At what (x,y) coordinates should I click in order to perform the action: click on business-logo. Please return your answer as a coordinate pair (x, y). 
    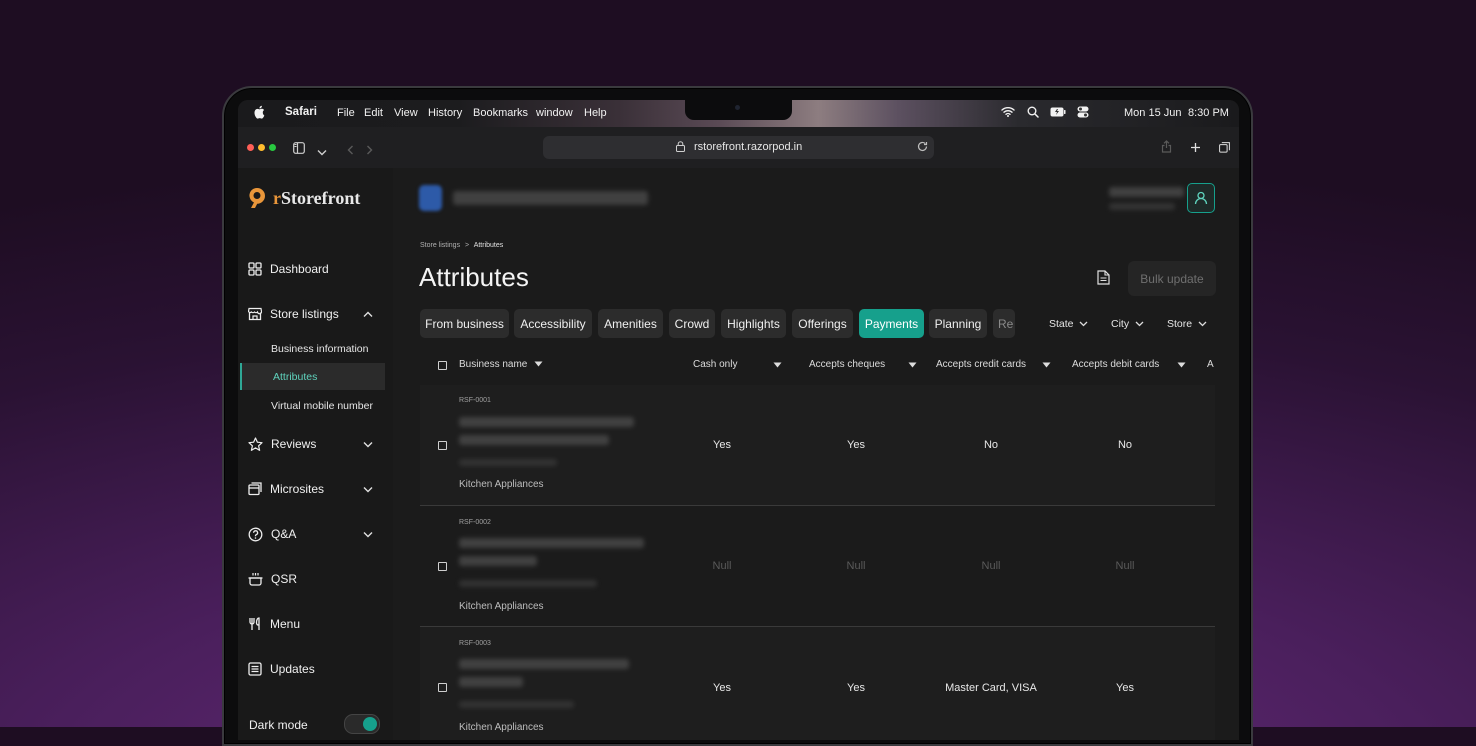
    Looking at the image, I should click on (430, 198).